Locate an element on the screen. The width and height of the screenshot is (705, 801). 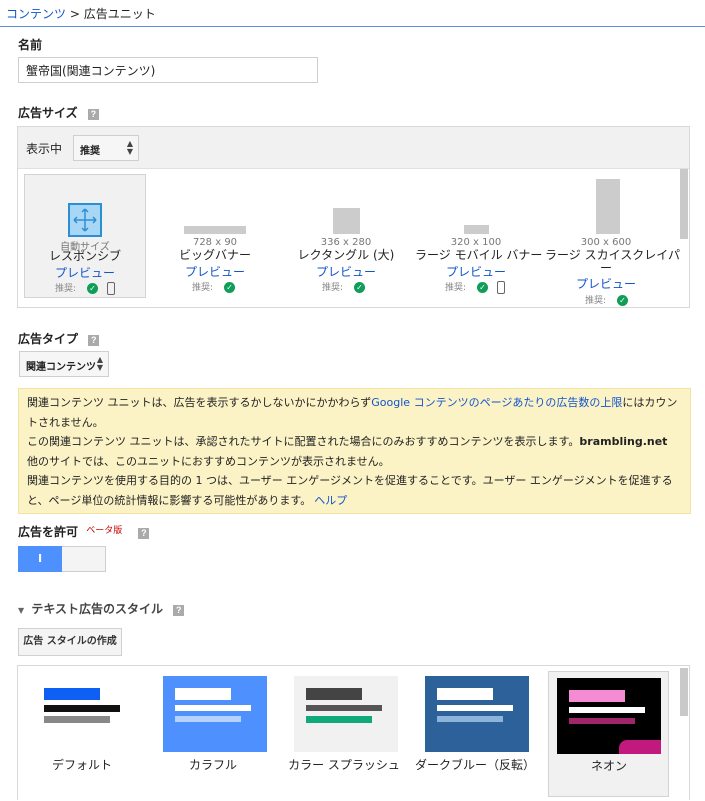
style-card-color-splash: カラー スプラッシュ is located at coordinates (344, 733).